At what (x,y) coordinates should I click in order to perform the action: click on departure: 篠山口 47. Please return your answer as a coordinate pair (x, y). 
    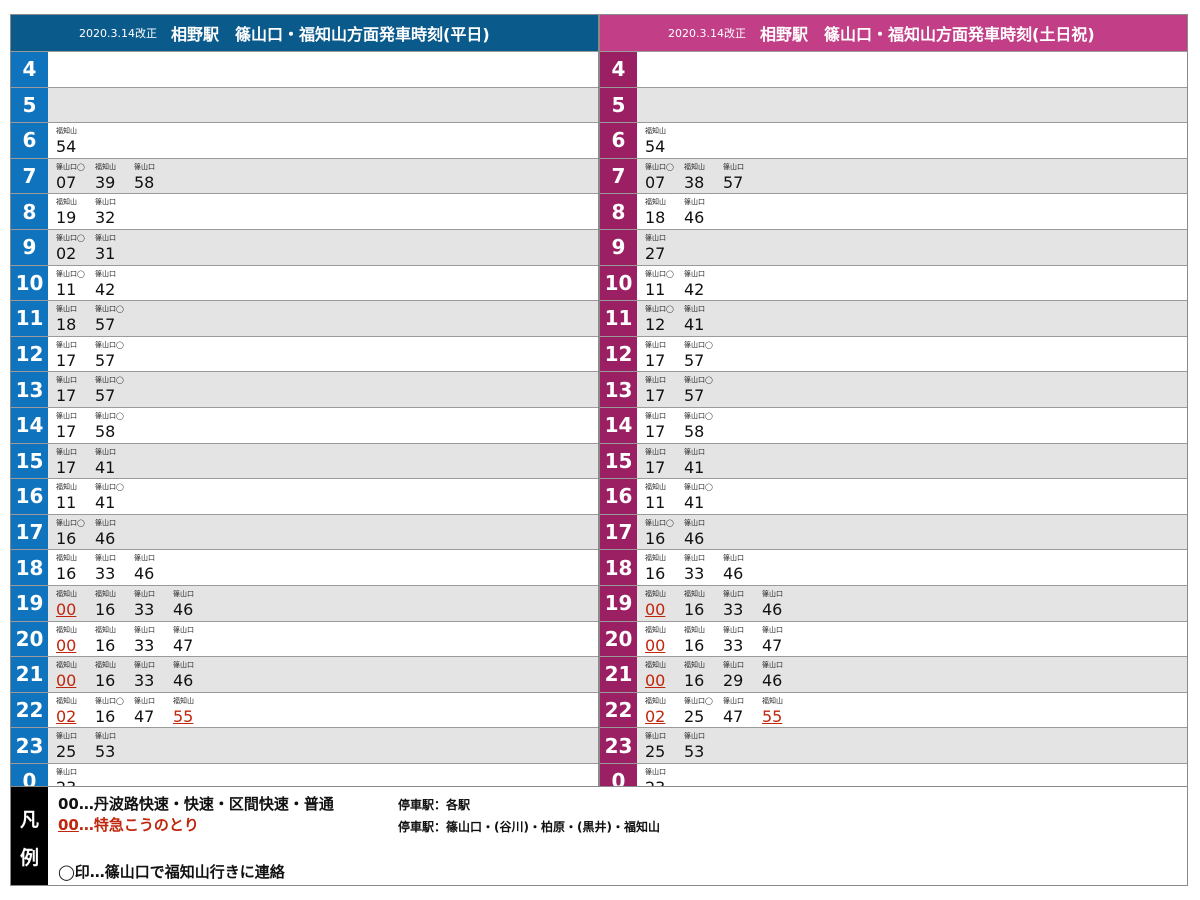
    Looking at the image, I should click on (741, 710).